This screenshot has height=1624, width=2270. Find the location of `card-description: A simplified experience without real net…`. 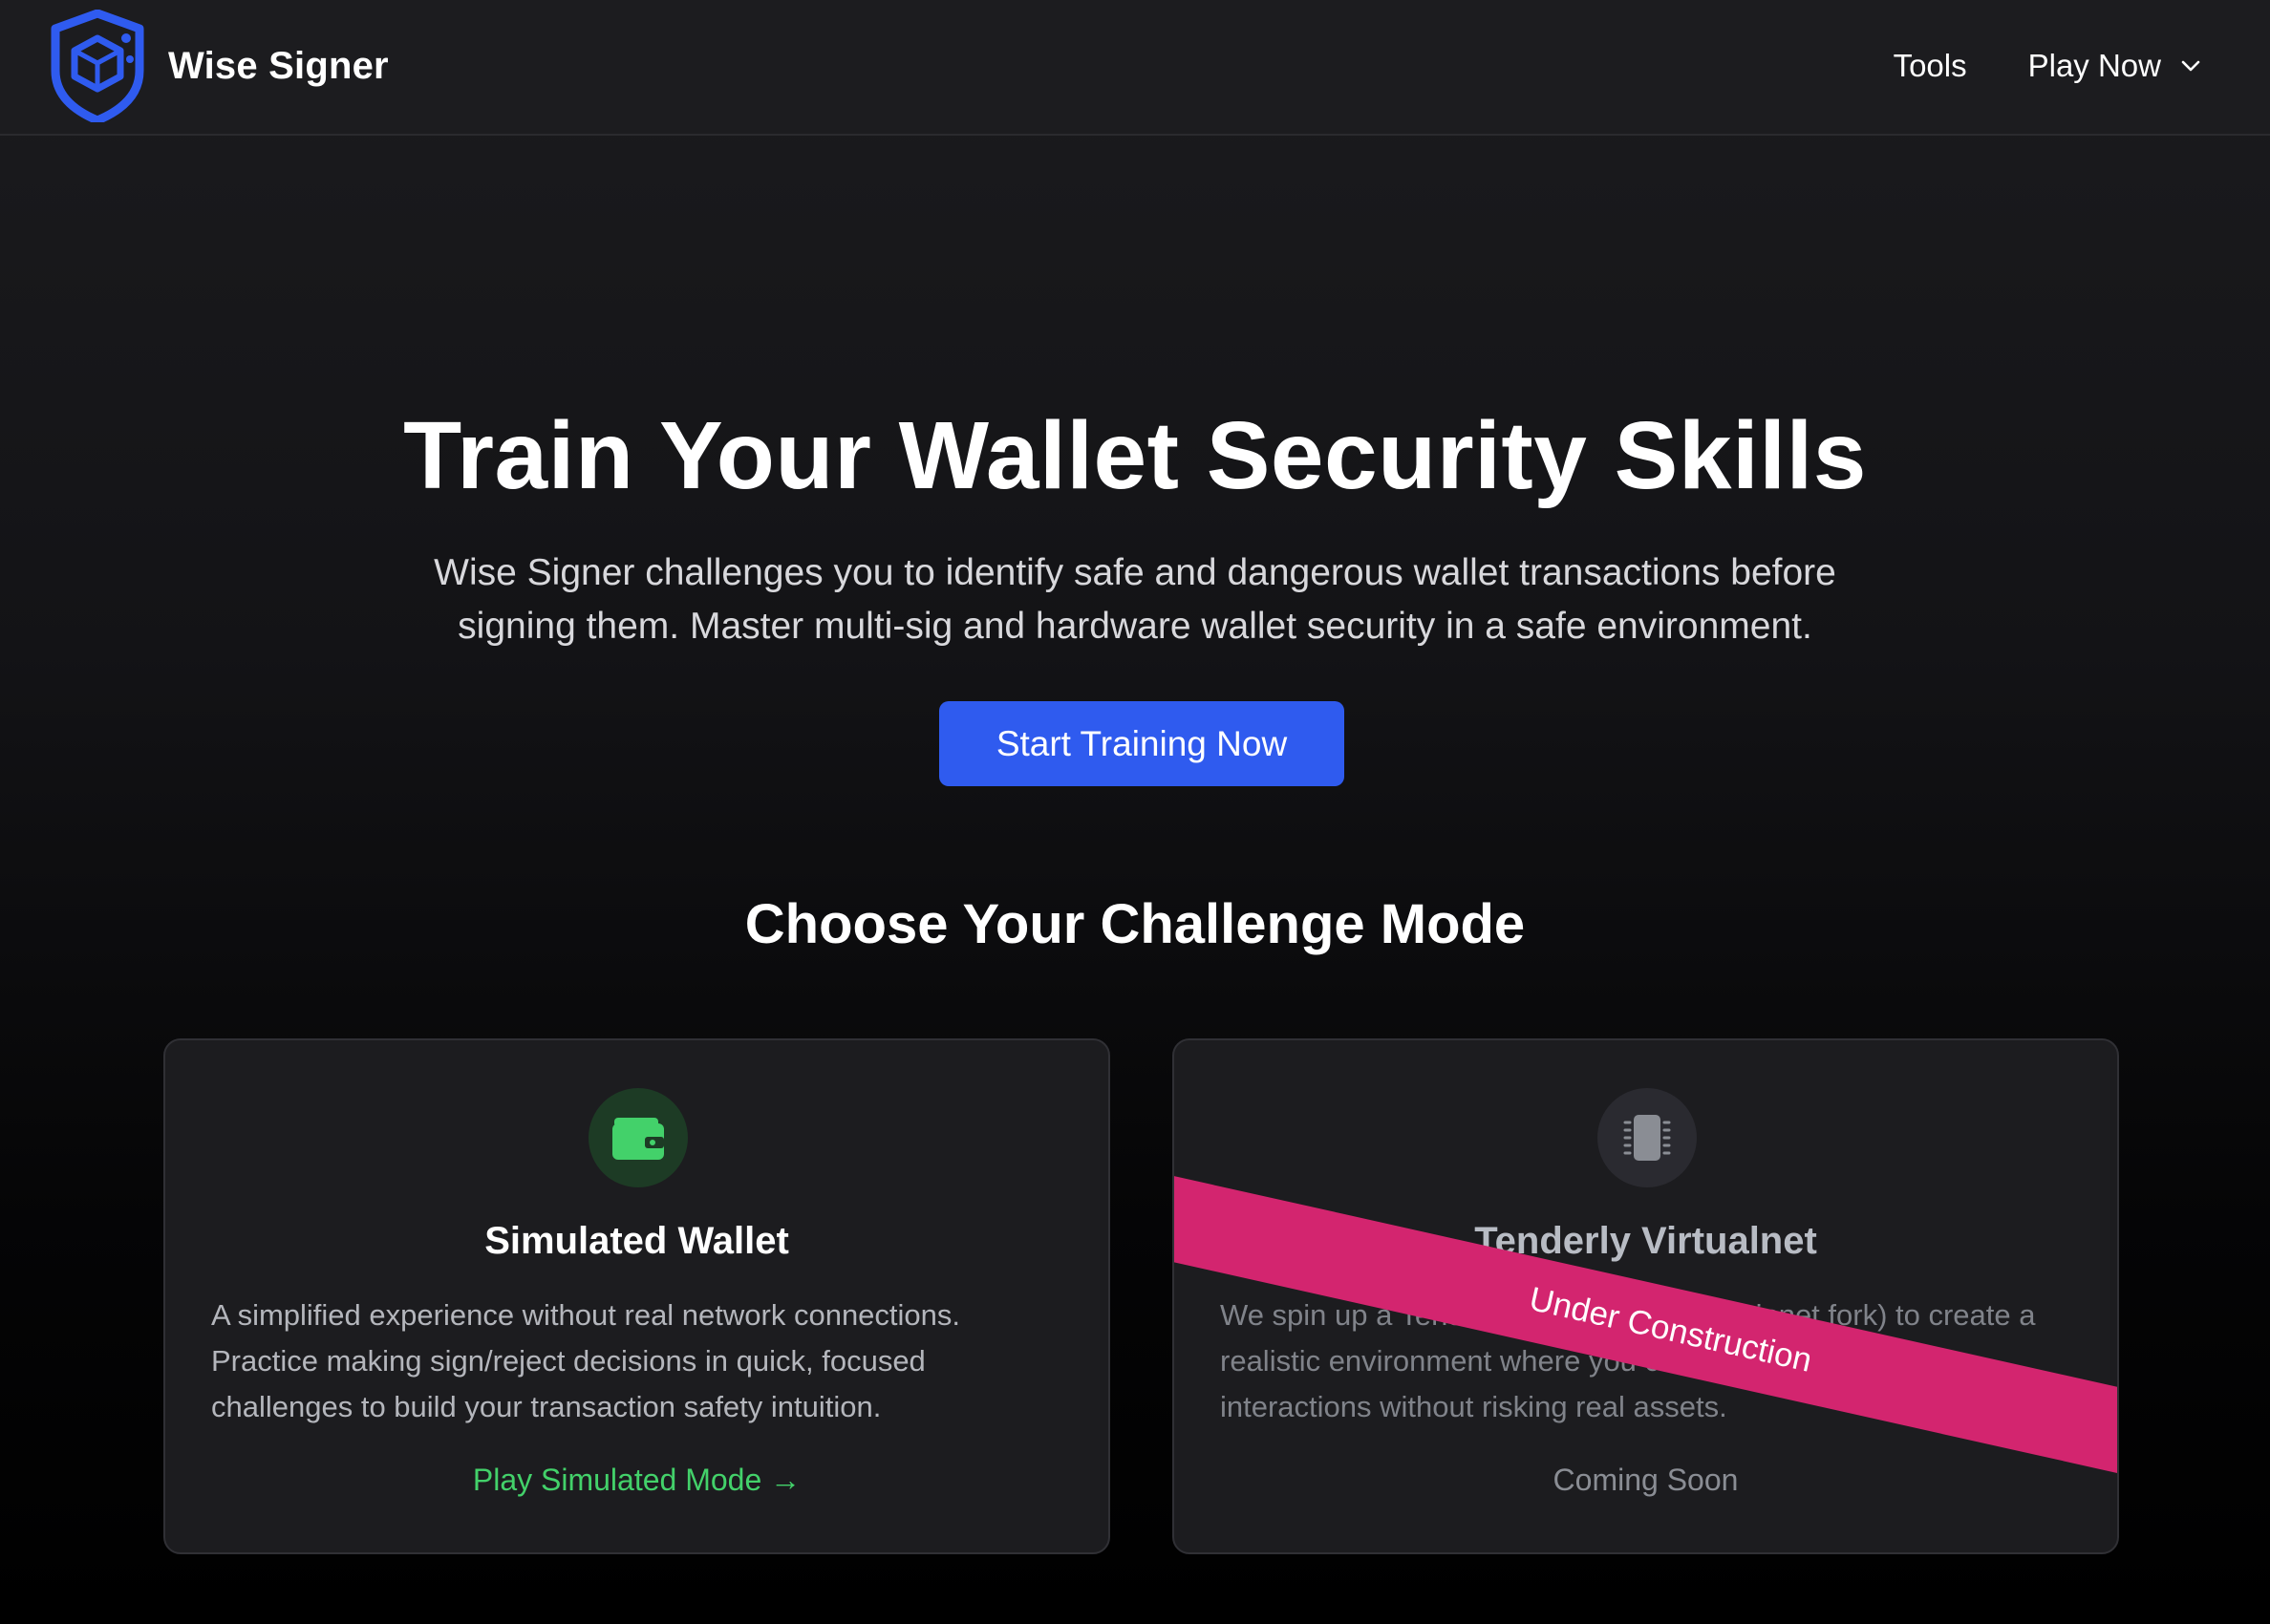

card-description: A simplified experience without real net… is located at coordinates (586, 1361).